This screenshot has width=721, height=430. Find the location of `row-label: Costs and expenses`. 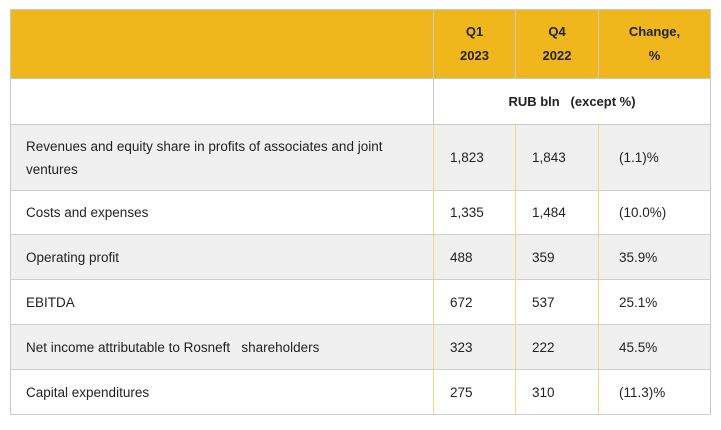

row-label: Costs and expenses is located at coordinates (222, 212).